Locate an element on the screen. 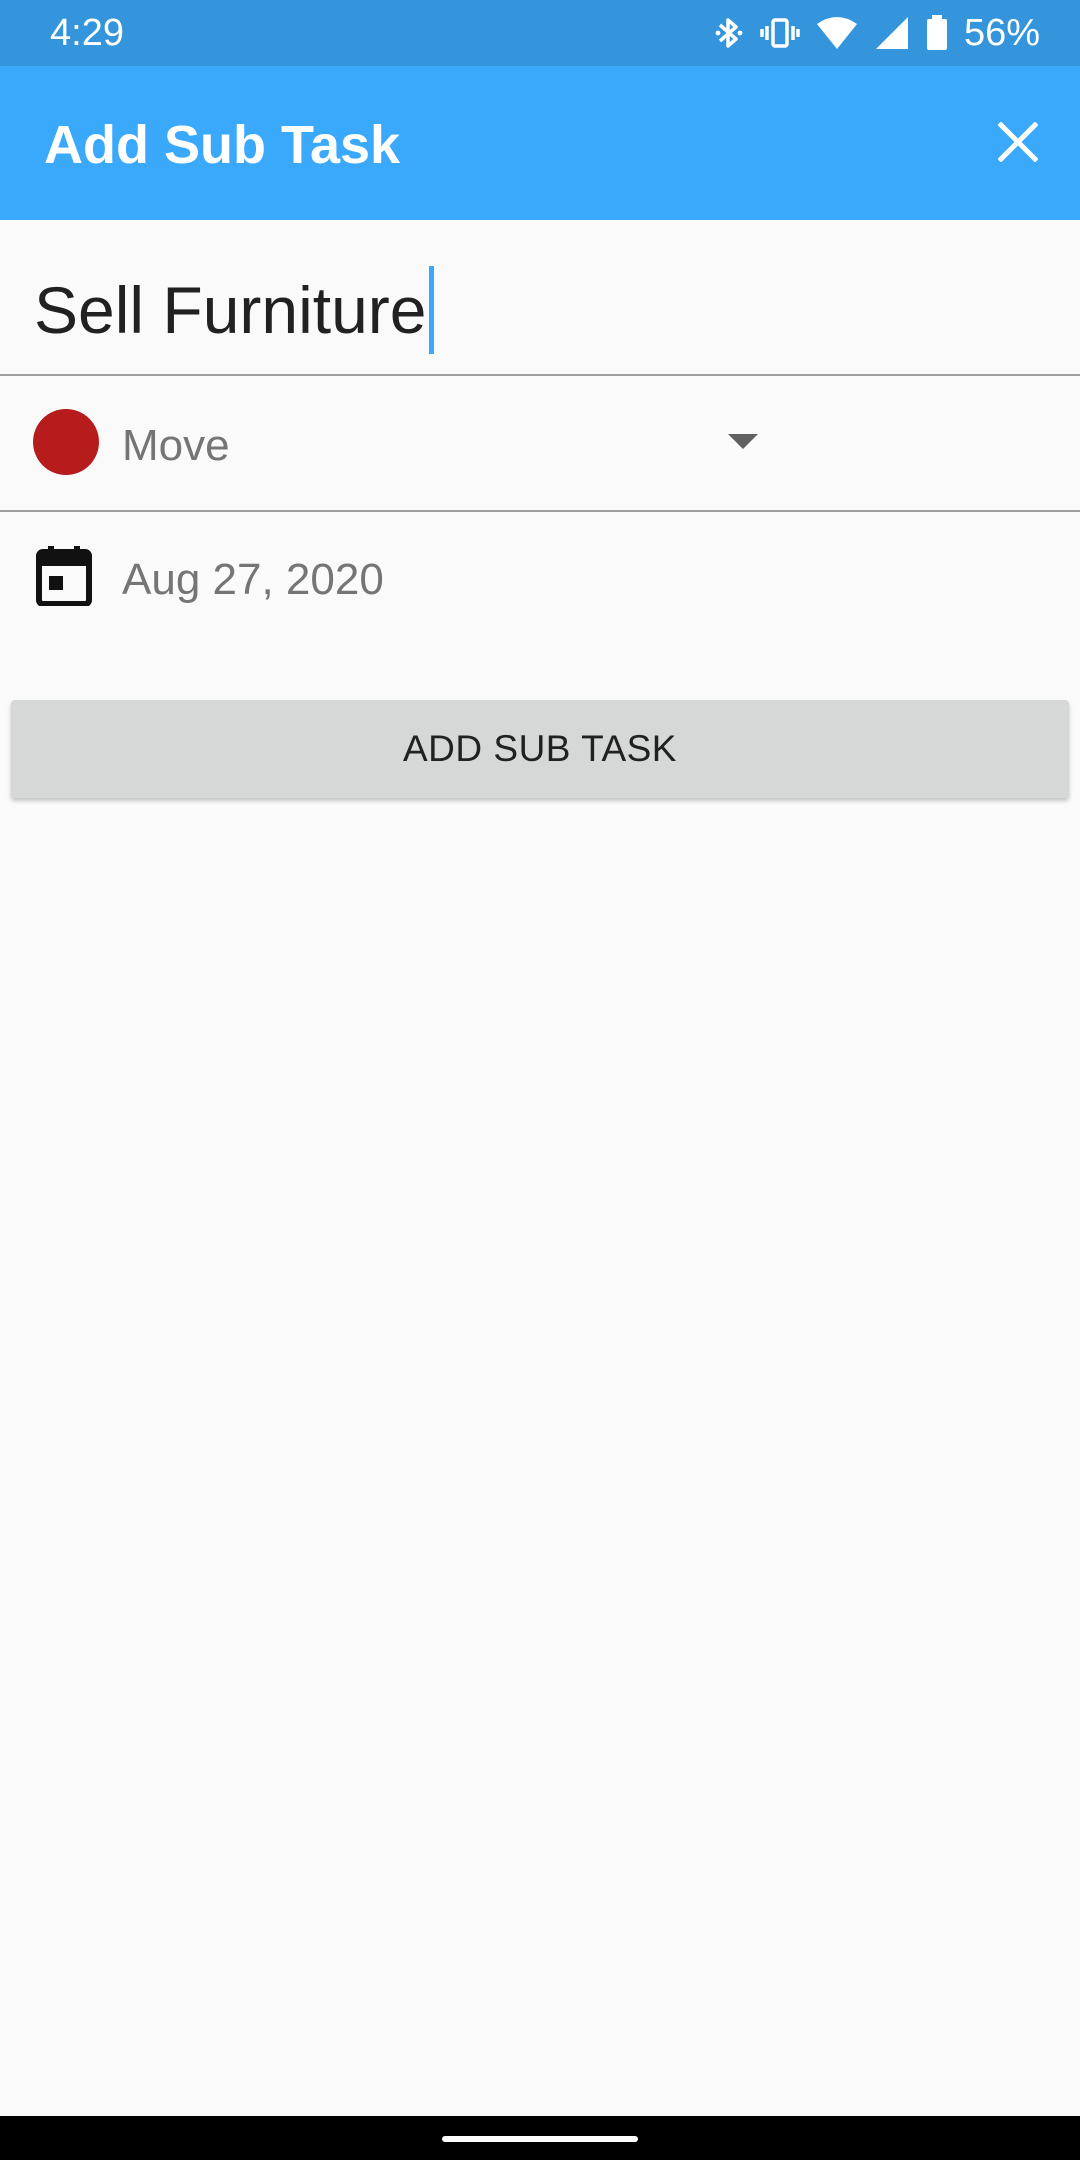 This screenshot has height=2160, width=1080. project-label: Move is located at coordinates (176, 445).